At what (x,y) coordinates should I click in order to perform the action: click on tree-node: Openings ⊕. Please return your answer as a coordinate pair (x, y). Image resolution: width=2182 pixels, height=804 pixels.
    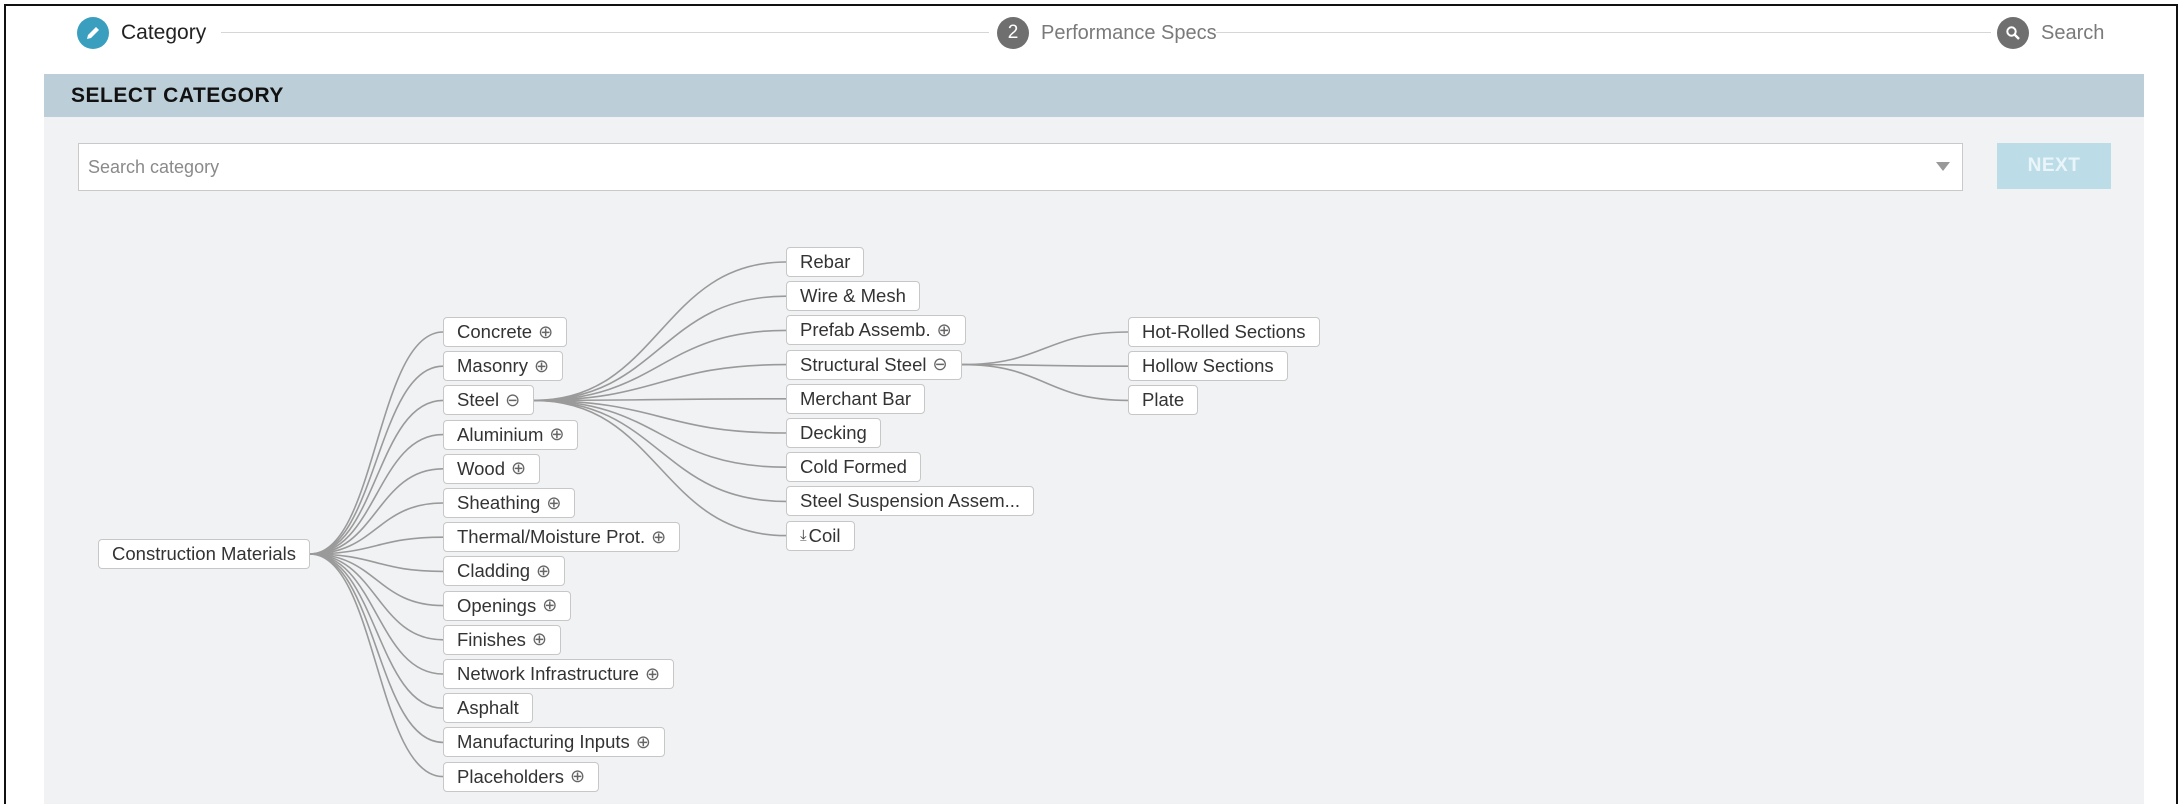
    Looking at the image, I should click on (507, 605).